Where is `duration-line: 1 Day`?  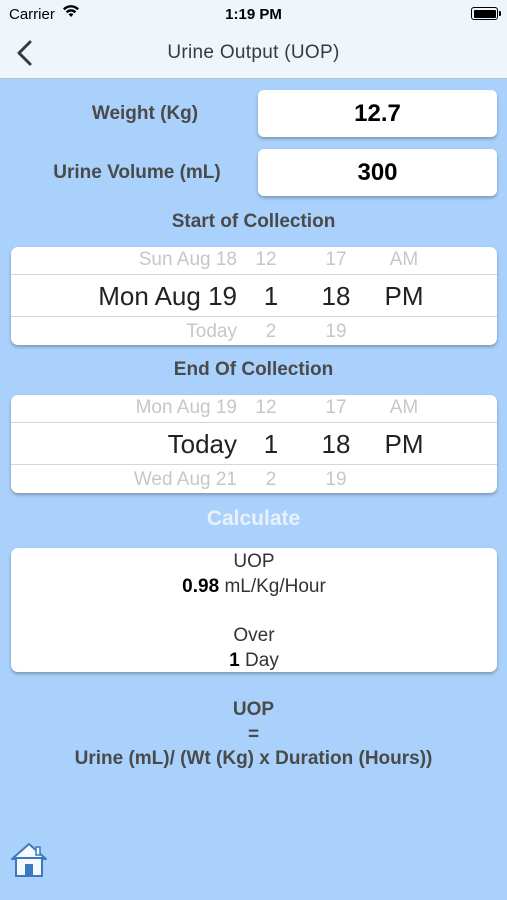
duration-line: 1 Day is located at coordinates (254, 661).